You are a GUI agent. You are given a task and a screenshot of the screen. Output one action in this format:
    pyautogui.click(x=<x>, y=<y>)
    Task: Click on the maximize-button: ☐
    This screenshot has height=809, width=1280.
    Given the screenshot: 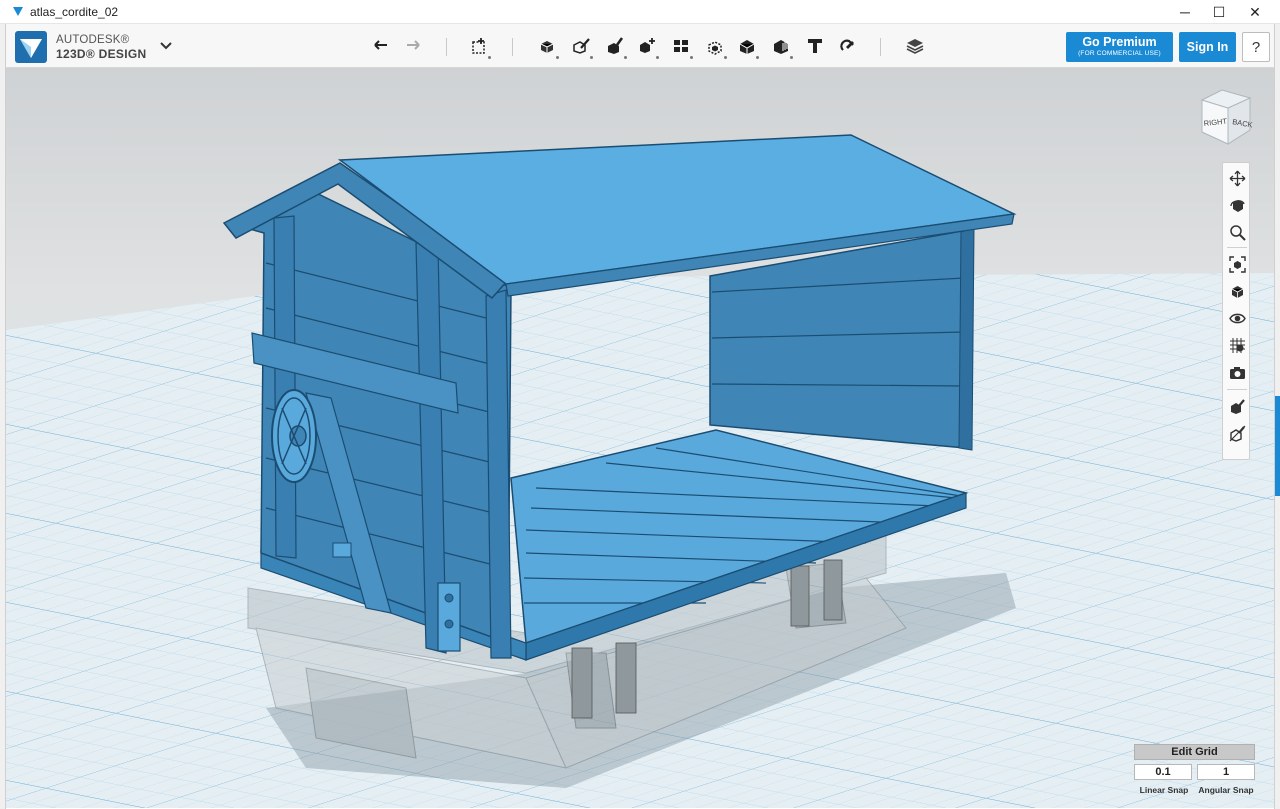 What is the action you would take?
    pyautogui.click(x=1219, y=12)
    